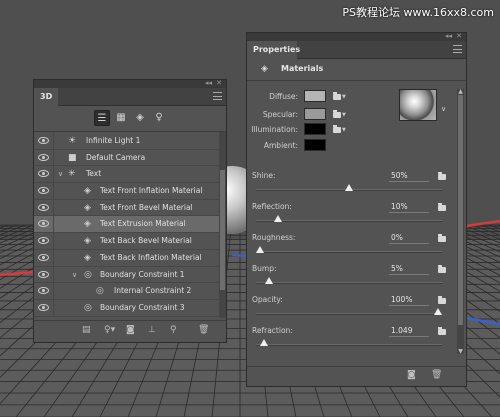 The height and width of the screenshot is (417, 500). Describe the element at coordinates (350, 217) in the screenshot. I see `slider-row: Reflection: 10%` at that location.